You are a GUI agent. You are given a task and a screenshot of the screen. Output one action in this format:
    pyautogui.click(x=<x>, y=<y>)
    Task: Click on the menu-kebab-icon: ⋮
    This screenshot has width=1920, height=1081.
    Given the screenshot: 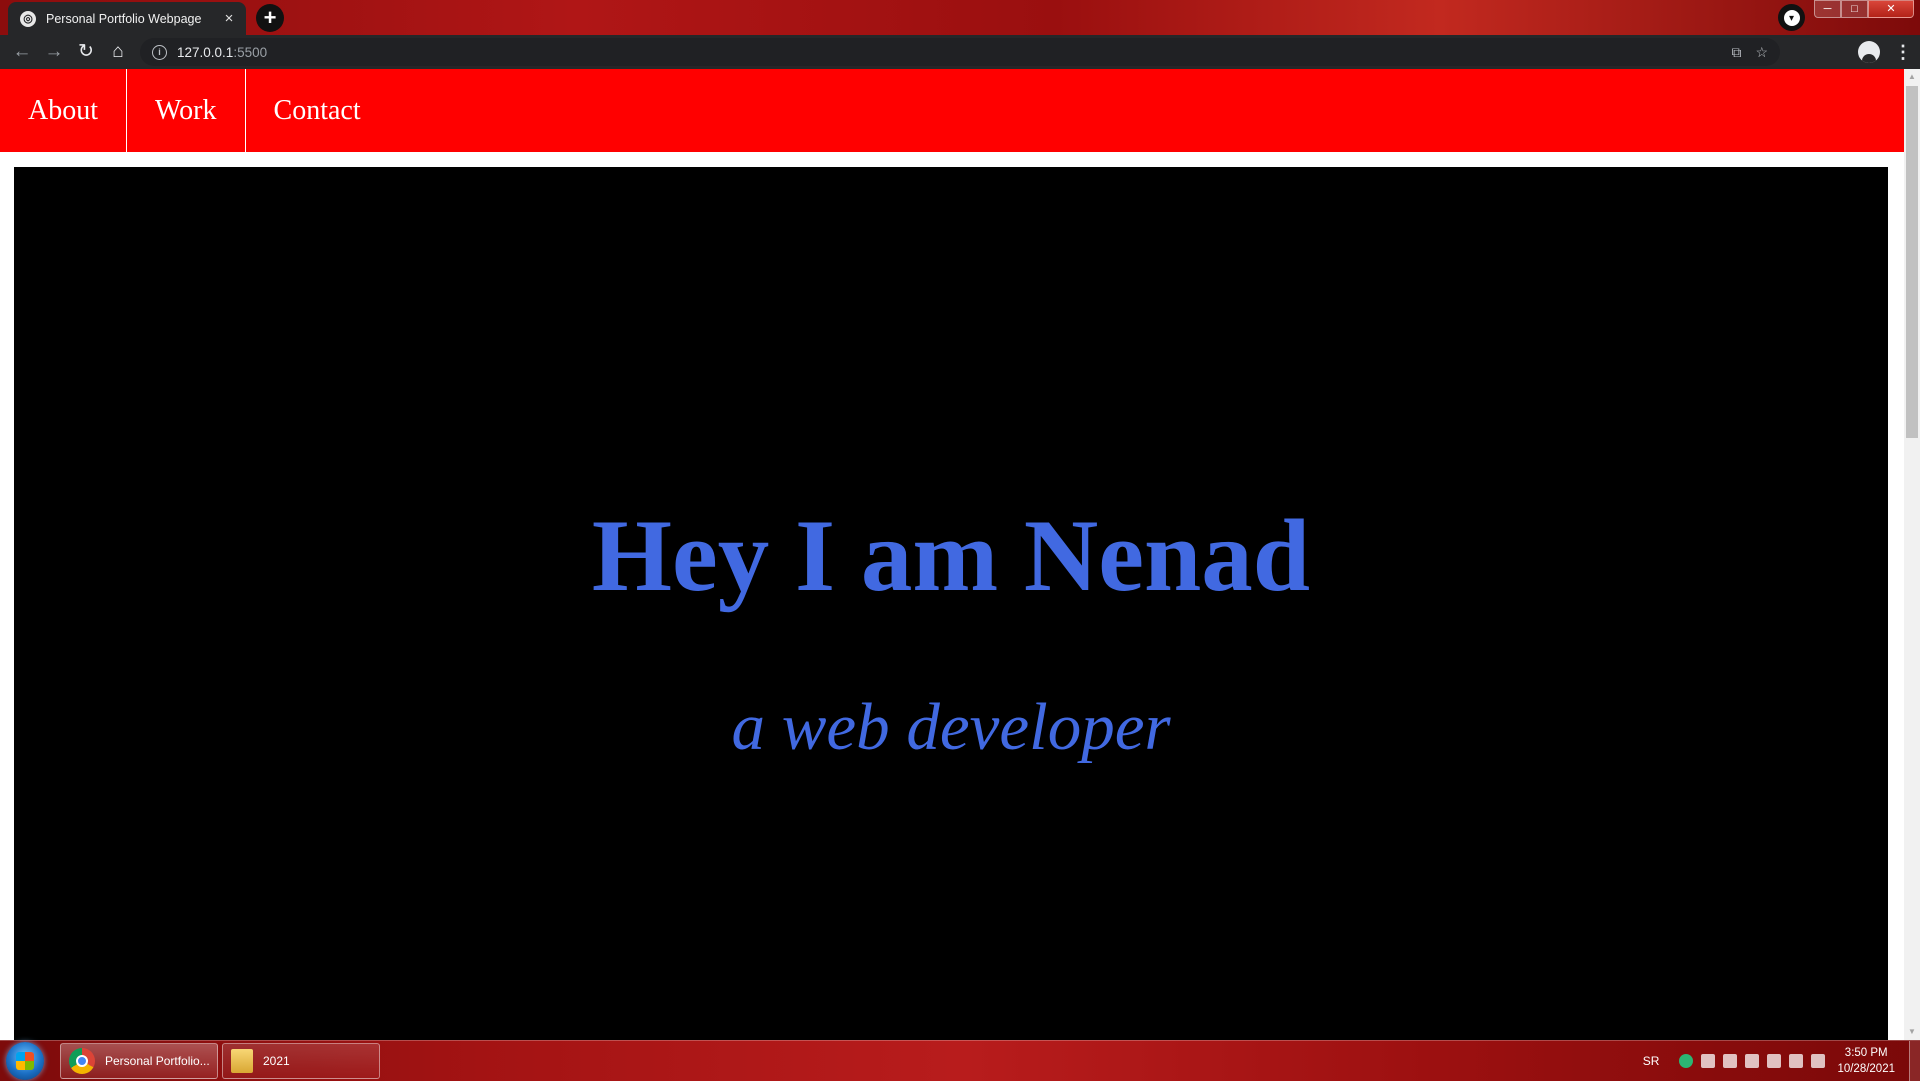 What is the action you would take?
    pyautogui.click(x=1903, y=52)
    